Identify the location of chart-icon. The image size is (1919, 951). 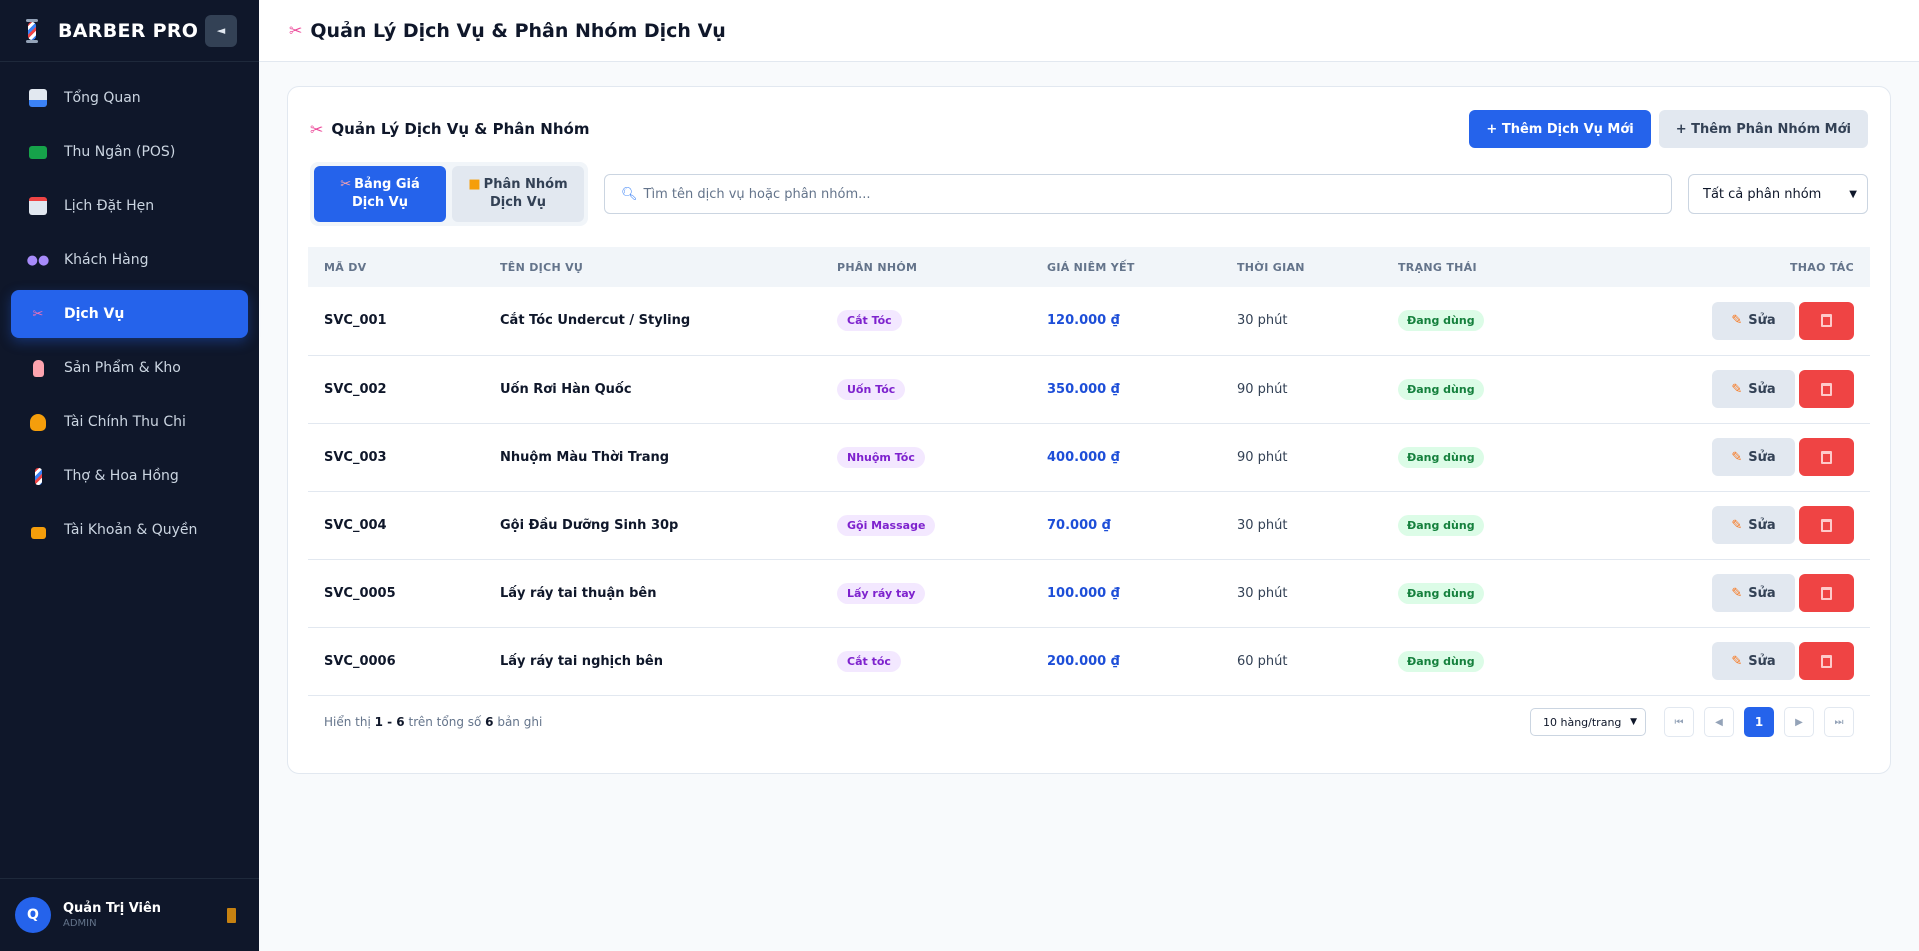
(38, 98).